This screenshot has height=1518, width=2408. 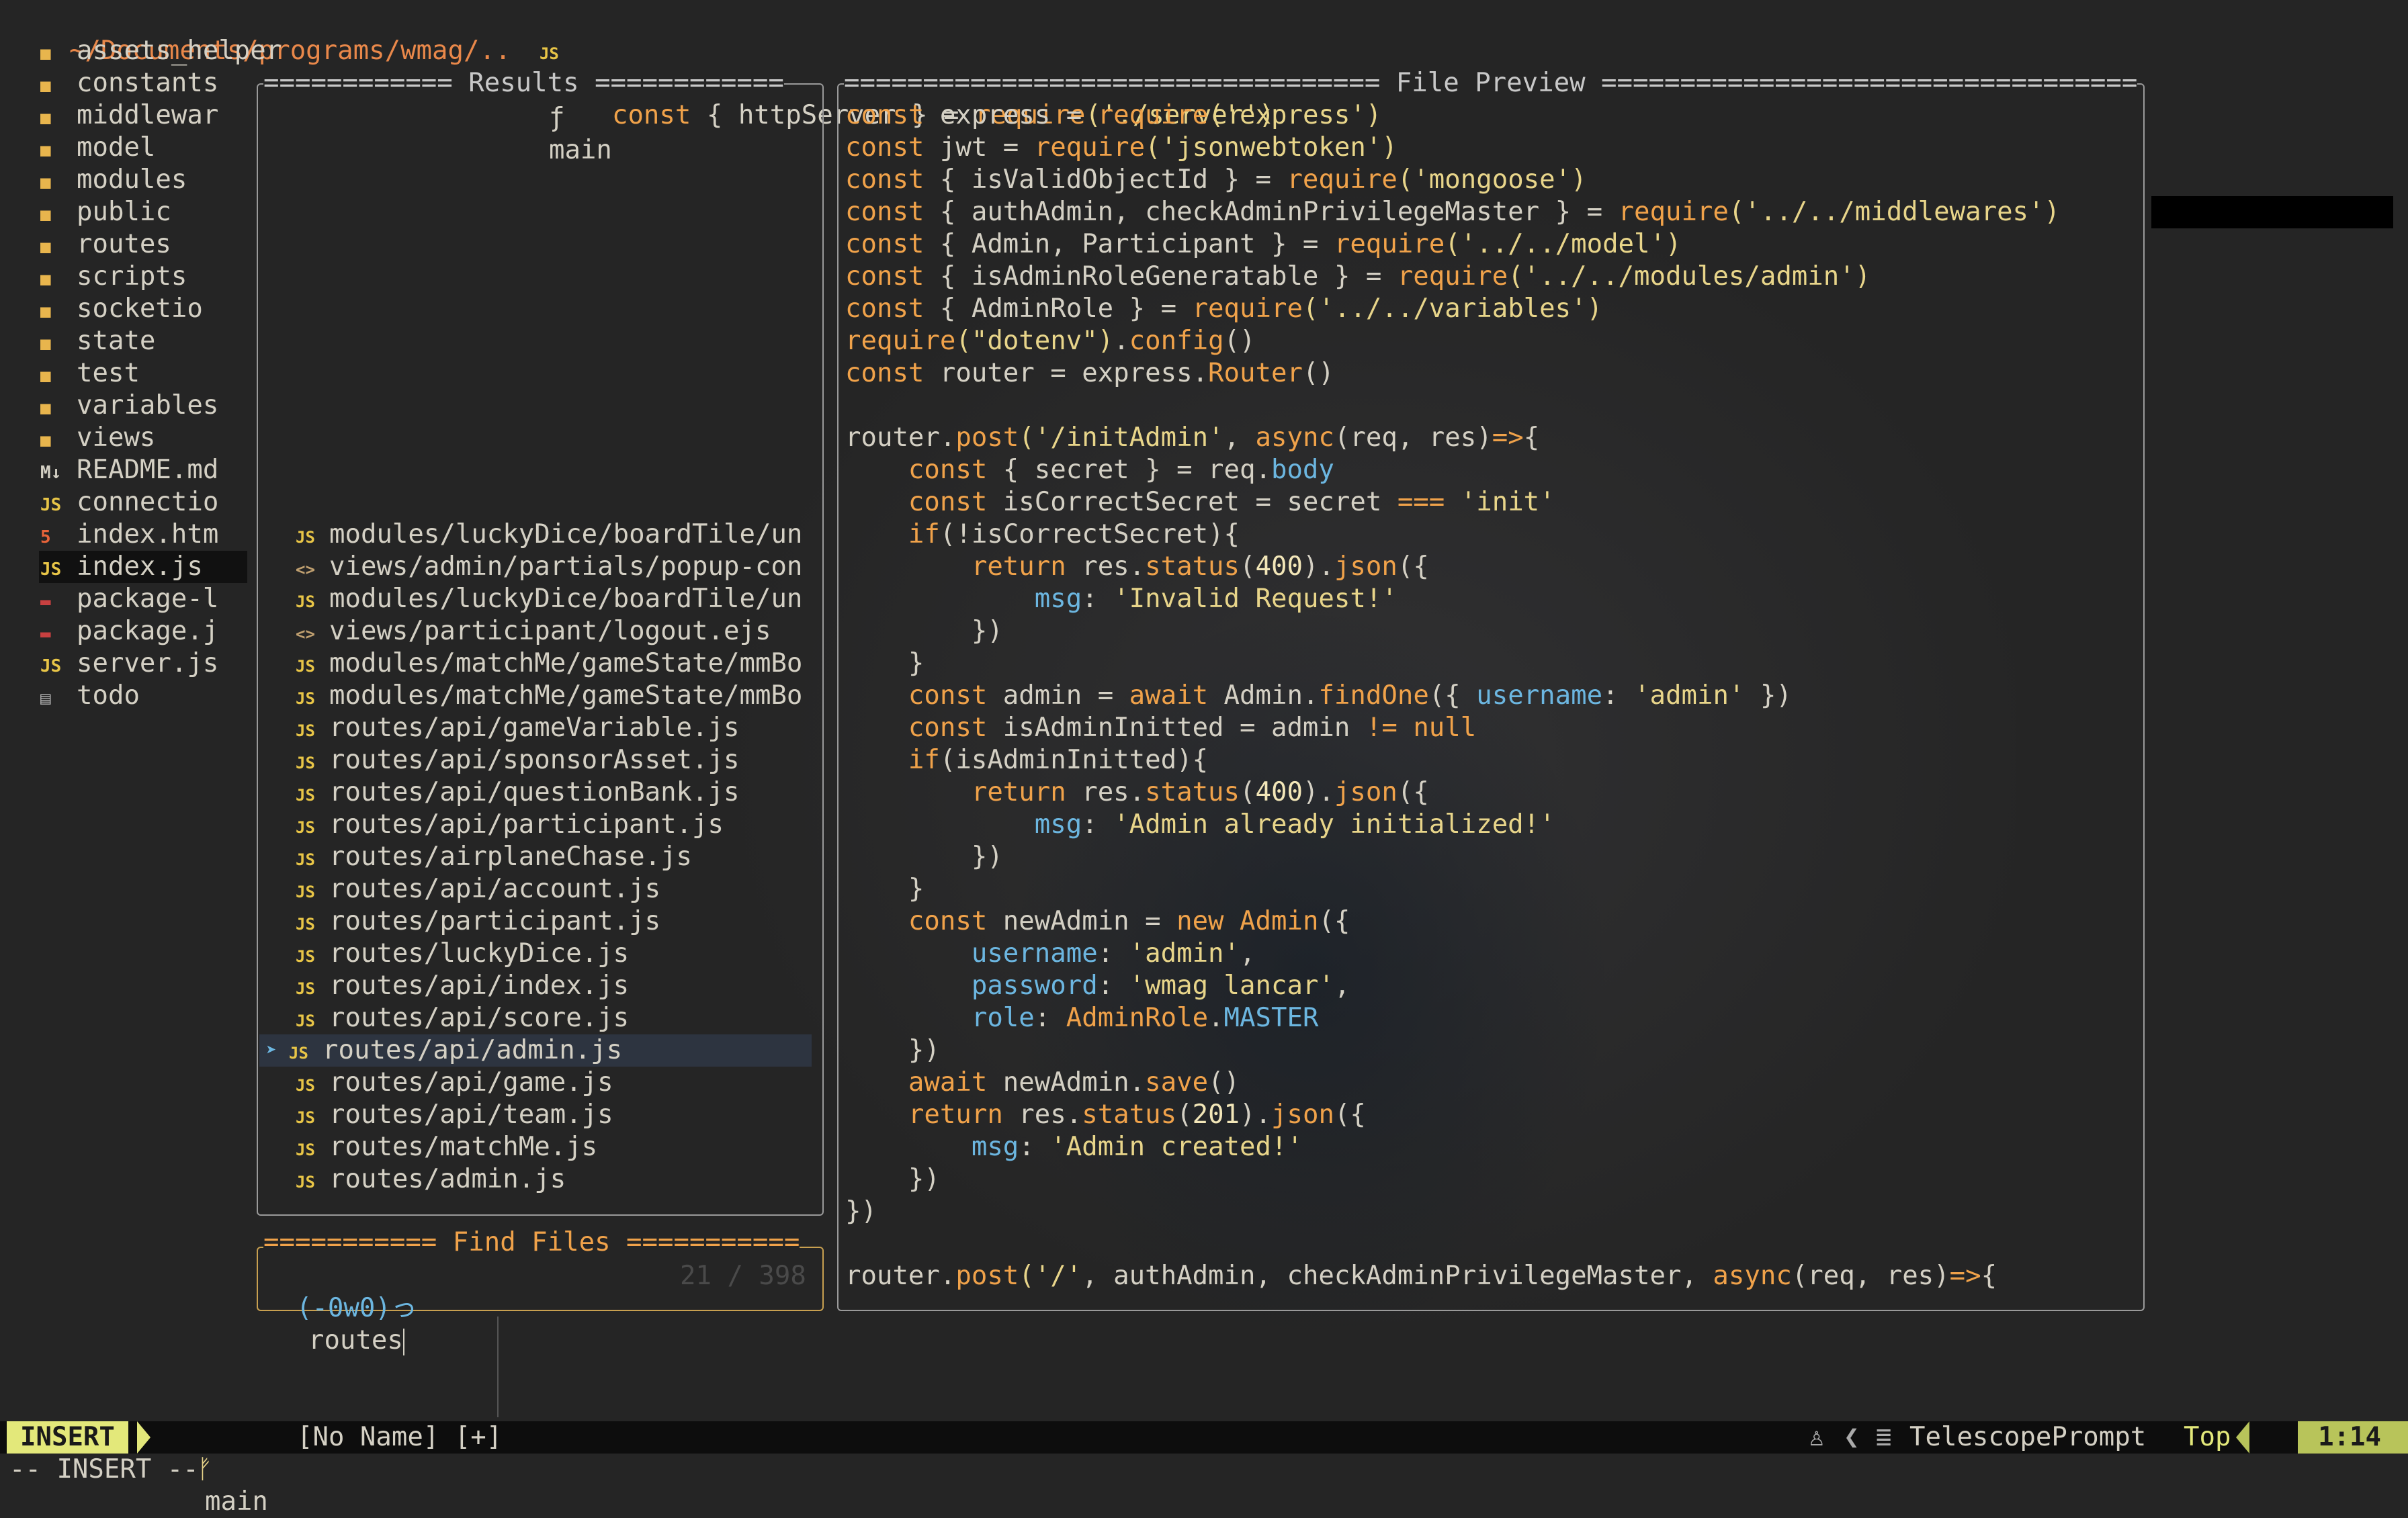 I want to click on git-branch-icon: ᚠ, so click(x=204, y=1469).